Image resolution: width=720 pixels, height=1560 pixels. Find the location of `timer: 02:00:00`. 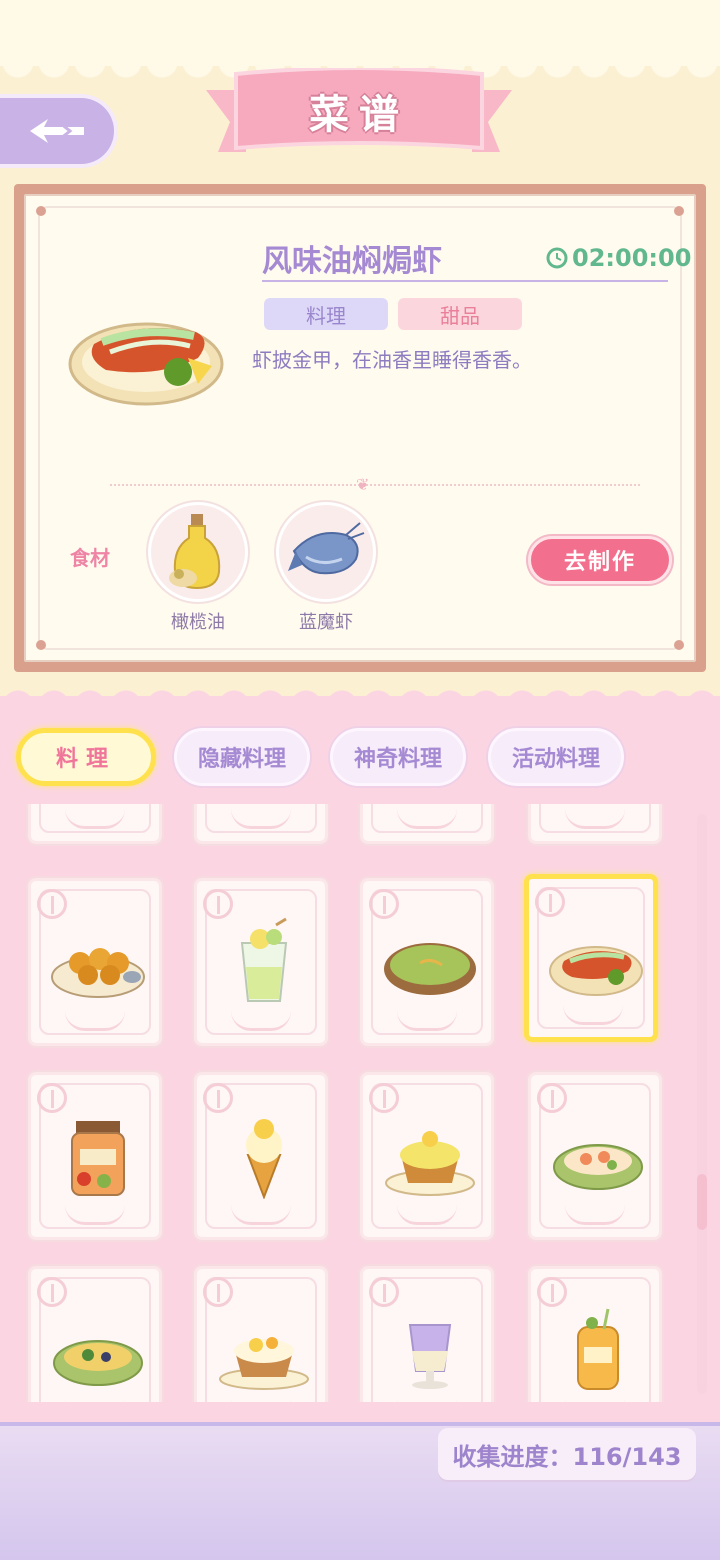

timer: 02:00:00 is located at coordinates (618, 258).